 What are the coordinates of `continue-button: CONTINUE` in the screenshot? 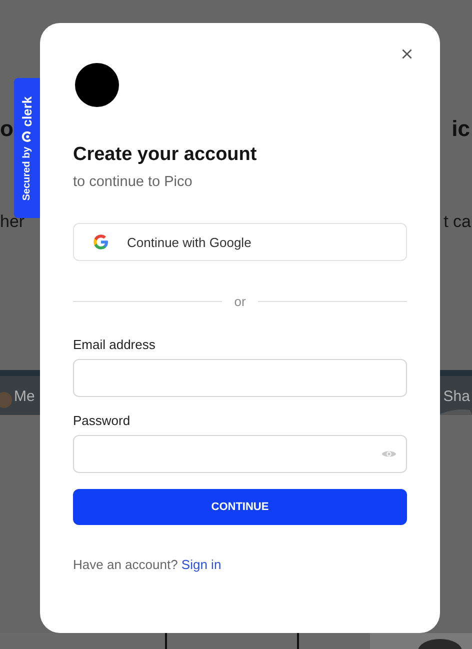 It's located at (240, 507).